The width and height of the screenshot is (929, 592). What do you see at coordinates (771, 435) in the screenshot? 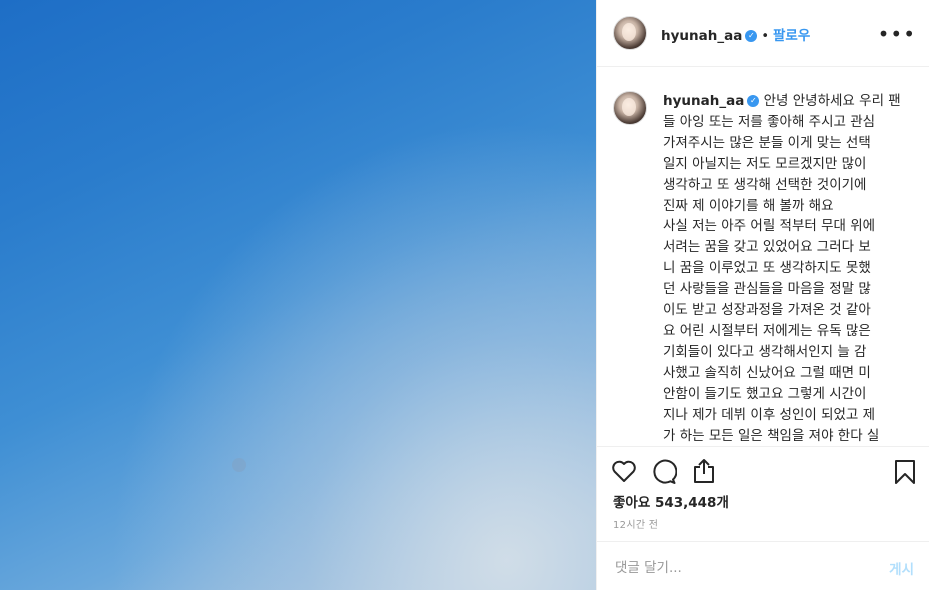
I see `caption-line: 가 하는 모든 일은 책임을 져야 한다 실` at bounding box center [771, 435].